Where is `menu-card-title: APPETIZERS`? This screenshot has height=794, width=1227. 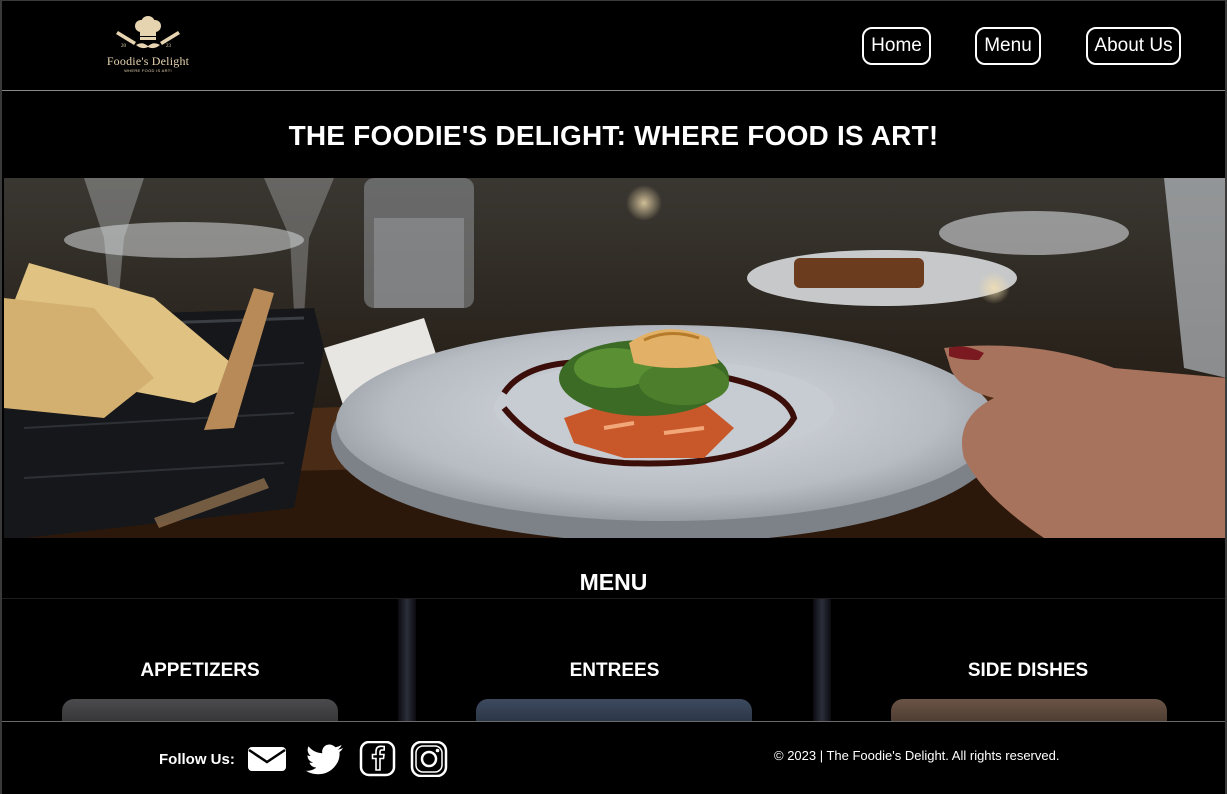
menu-card-title: APPETIZERS is located at coordinates (200, 670).